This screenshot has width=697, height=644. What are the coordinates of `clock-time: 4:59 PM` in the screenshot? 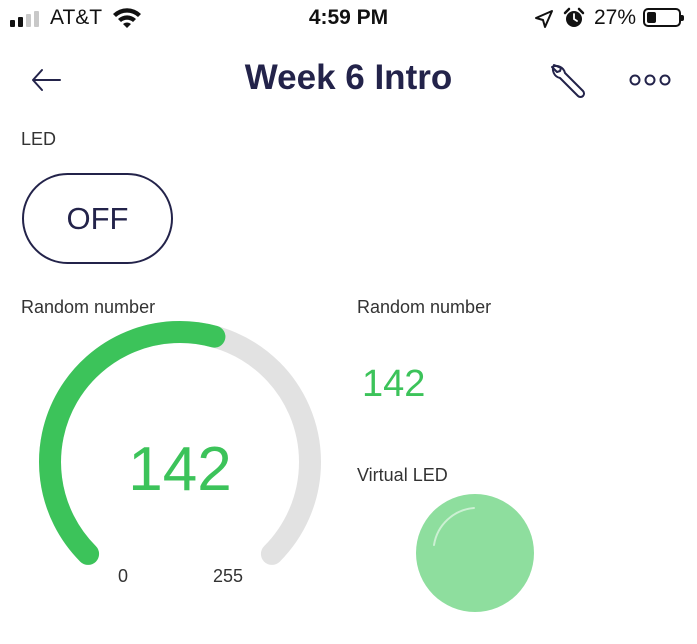 It's located at (348, 17).